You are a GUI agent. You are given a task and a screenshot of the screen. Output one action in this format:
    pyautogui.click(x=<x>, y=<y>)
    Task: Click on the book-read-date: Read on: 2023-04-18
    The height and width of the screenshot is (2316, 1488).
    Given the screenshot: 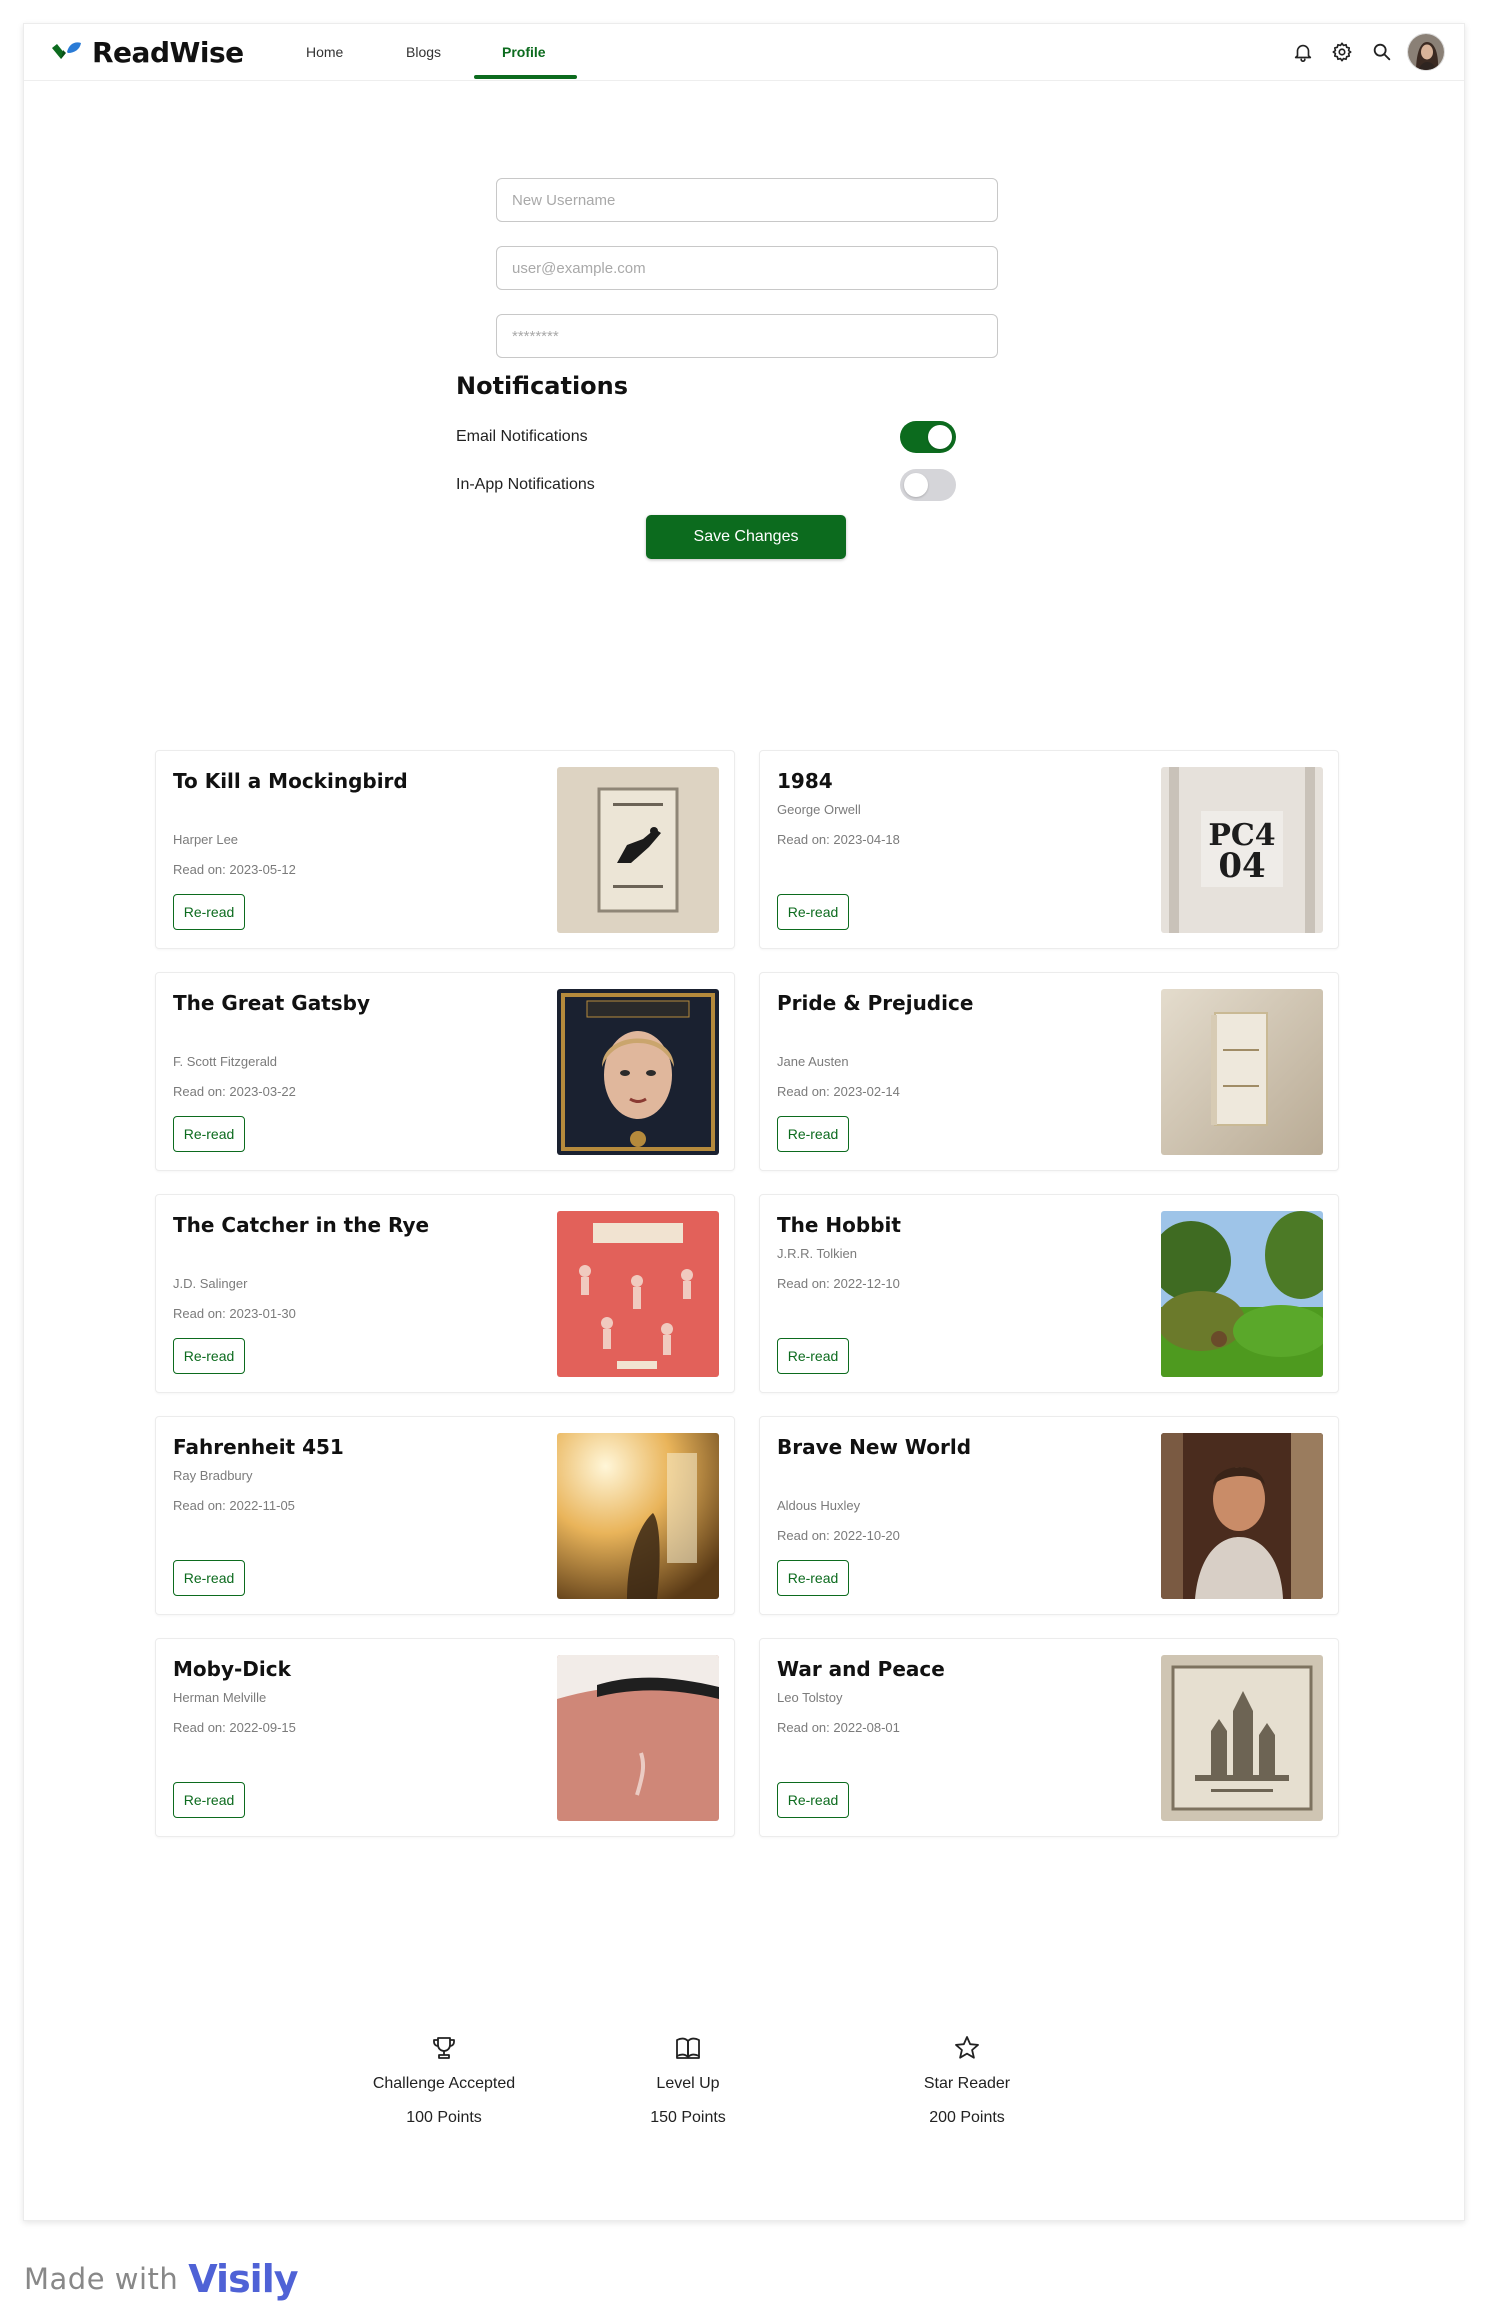 What is the action you would take?
    pyautogui.click(x=838, y=839)
    